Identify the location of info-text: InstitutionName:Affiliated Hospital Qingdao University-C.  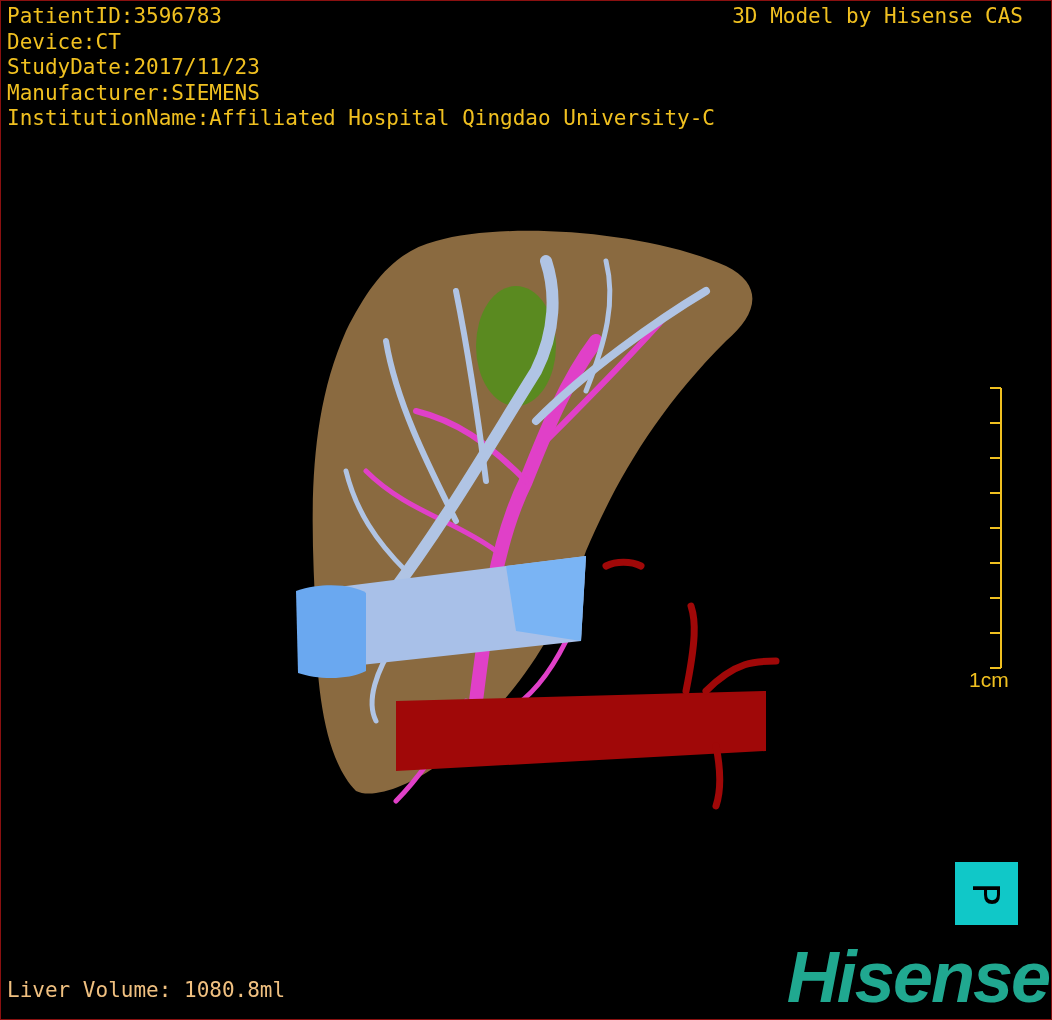
(361, 119).